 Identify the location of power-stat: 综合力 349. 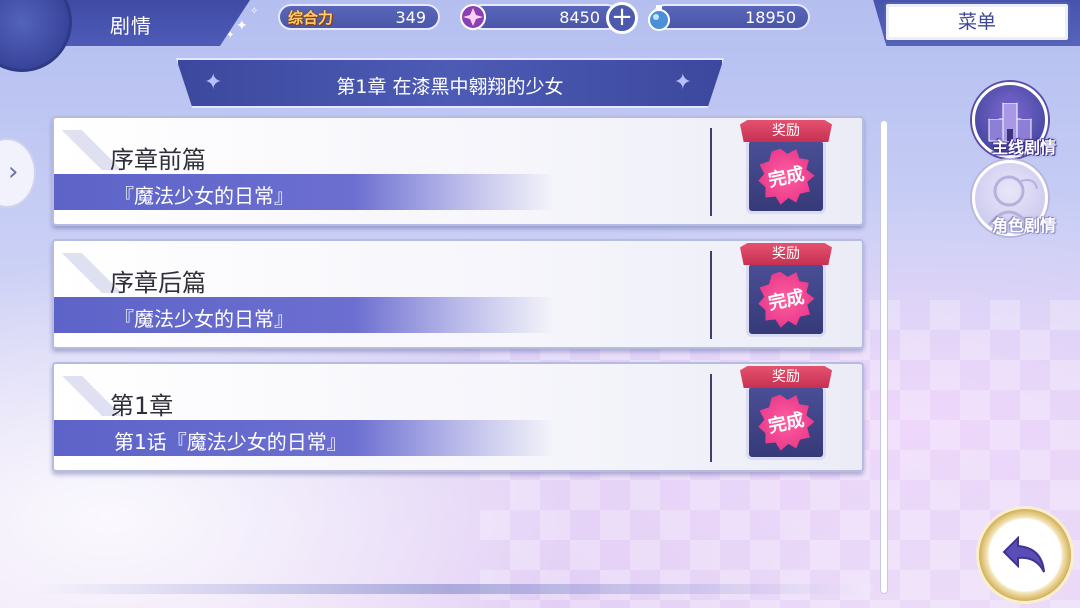
(359, 17).